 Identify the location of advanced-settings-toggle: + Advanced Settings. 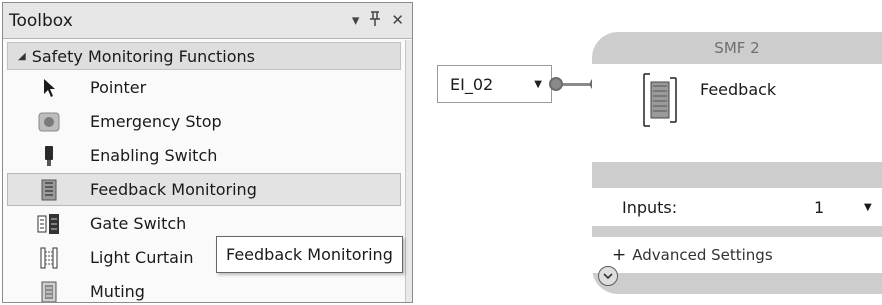
(737, 255).